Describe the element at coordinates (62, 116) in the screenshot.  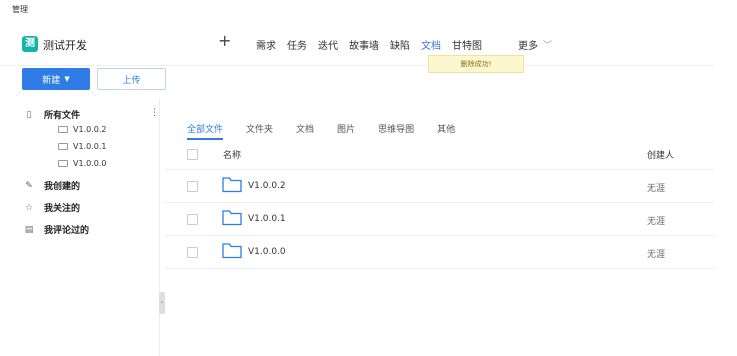
I see `sidebar-item-label: 所有文件` at that location.